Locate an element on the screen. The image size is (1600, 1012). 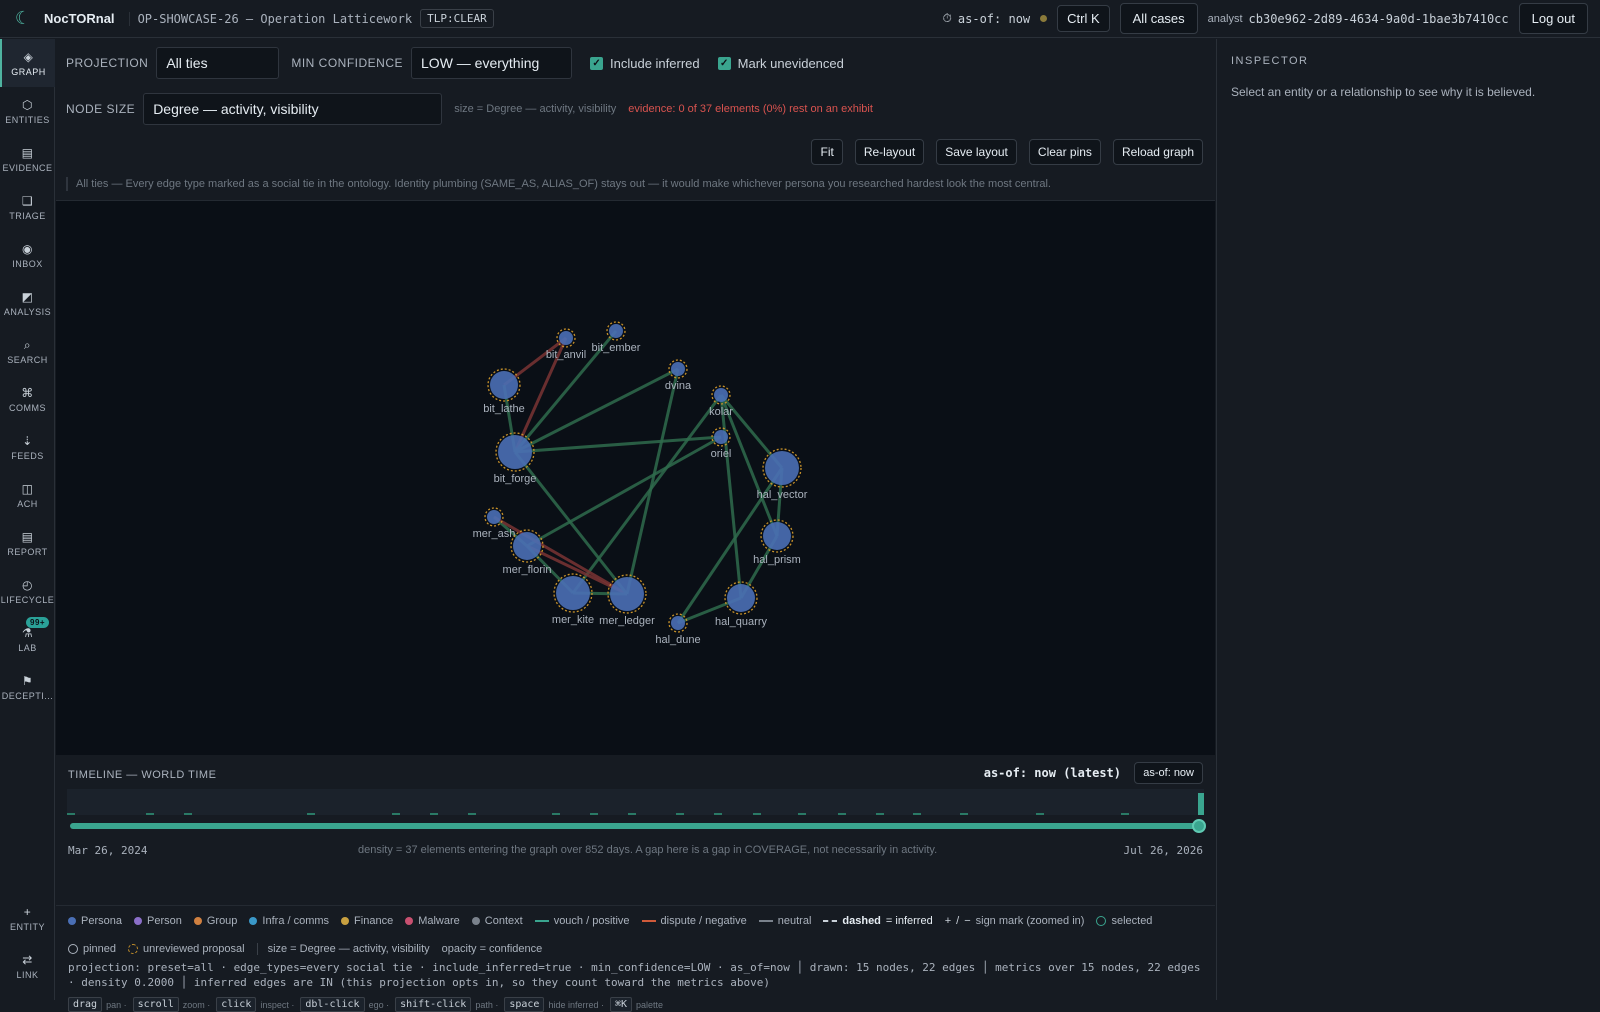
nav-item-evidence: ▤ EVIDENCE is located at coordinates (27, 159).